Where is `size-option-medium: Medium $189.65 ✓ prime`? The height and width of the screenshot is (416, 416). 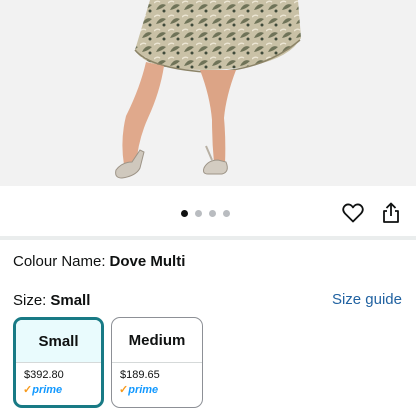 size-option-medium: Medium $189.65 ✓ prime is located at coordinates (157, 362).